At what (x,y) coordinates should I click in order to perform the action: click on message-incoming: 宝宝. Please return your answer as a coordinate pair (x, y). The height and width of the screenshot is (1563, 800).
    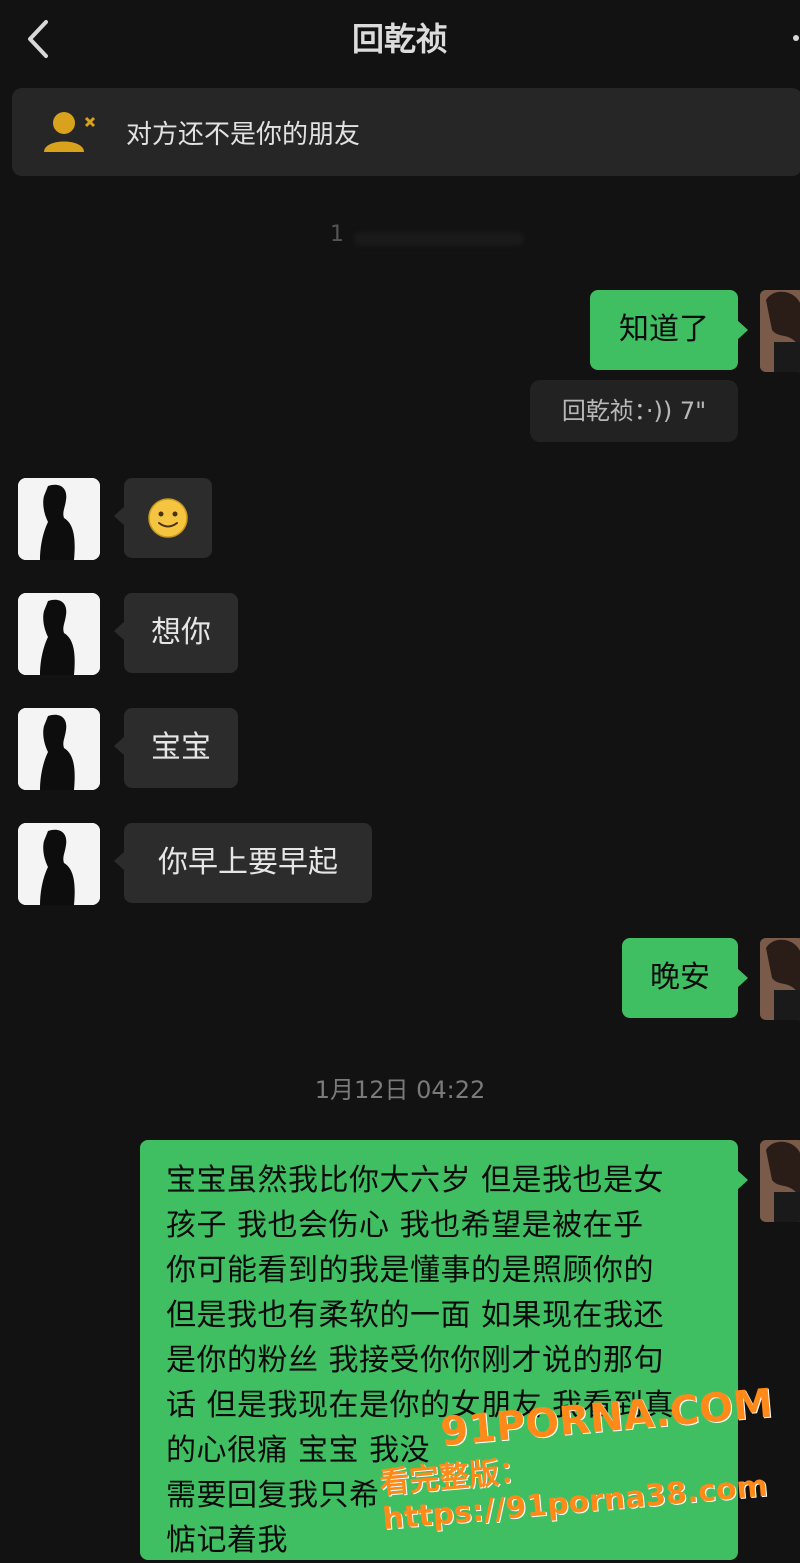
    Looking at the image, I should click on (176, 748).